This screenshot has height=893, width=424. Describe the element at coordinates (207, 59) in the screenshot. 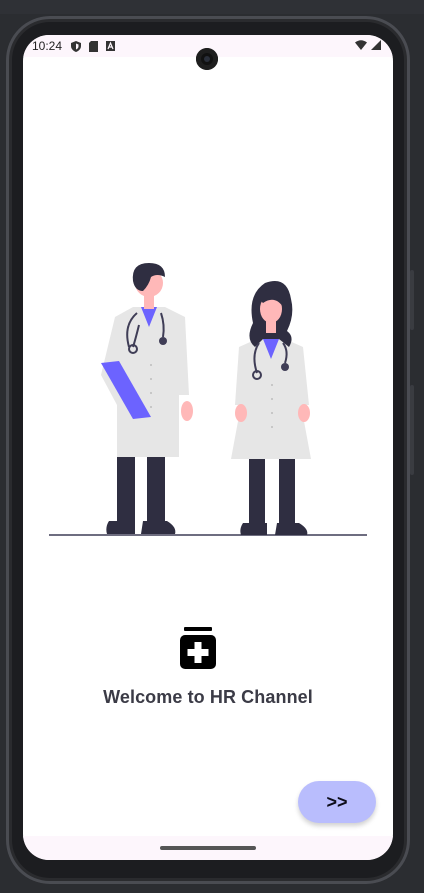

I see `front-camera` at that location.